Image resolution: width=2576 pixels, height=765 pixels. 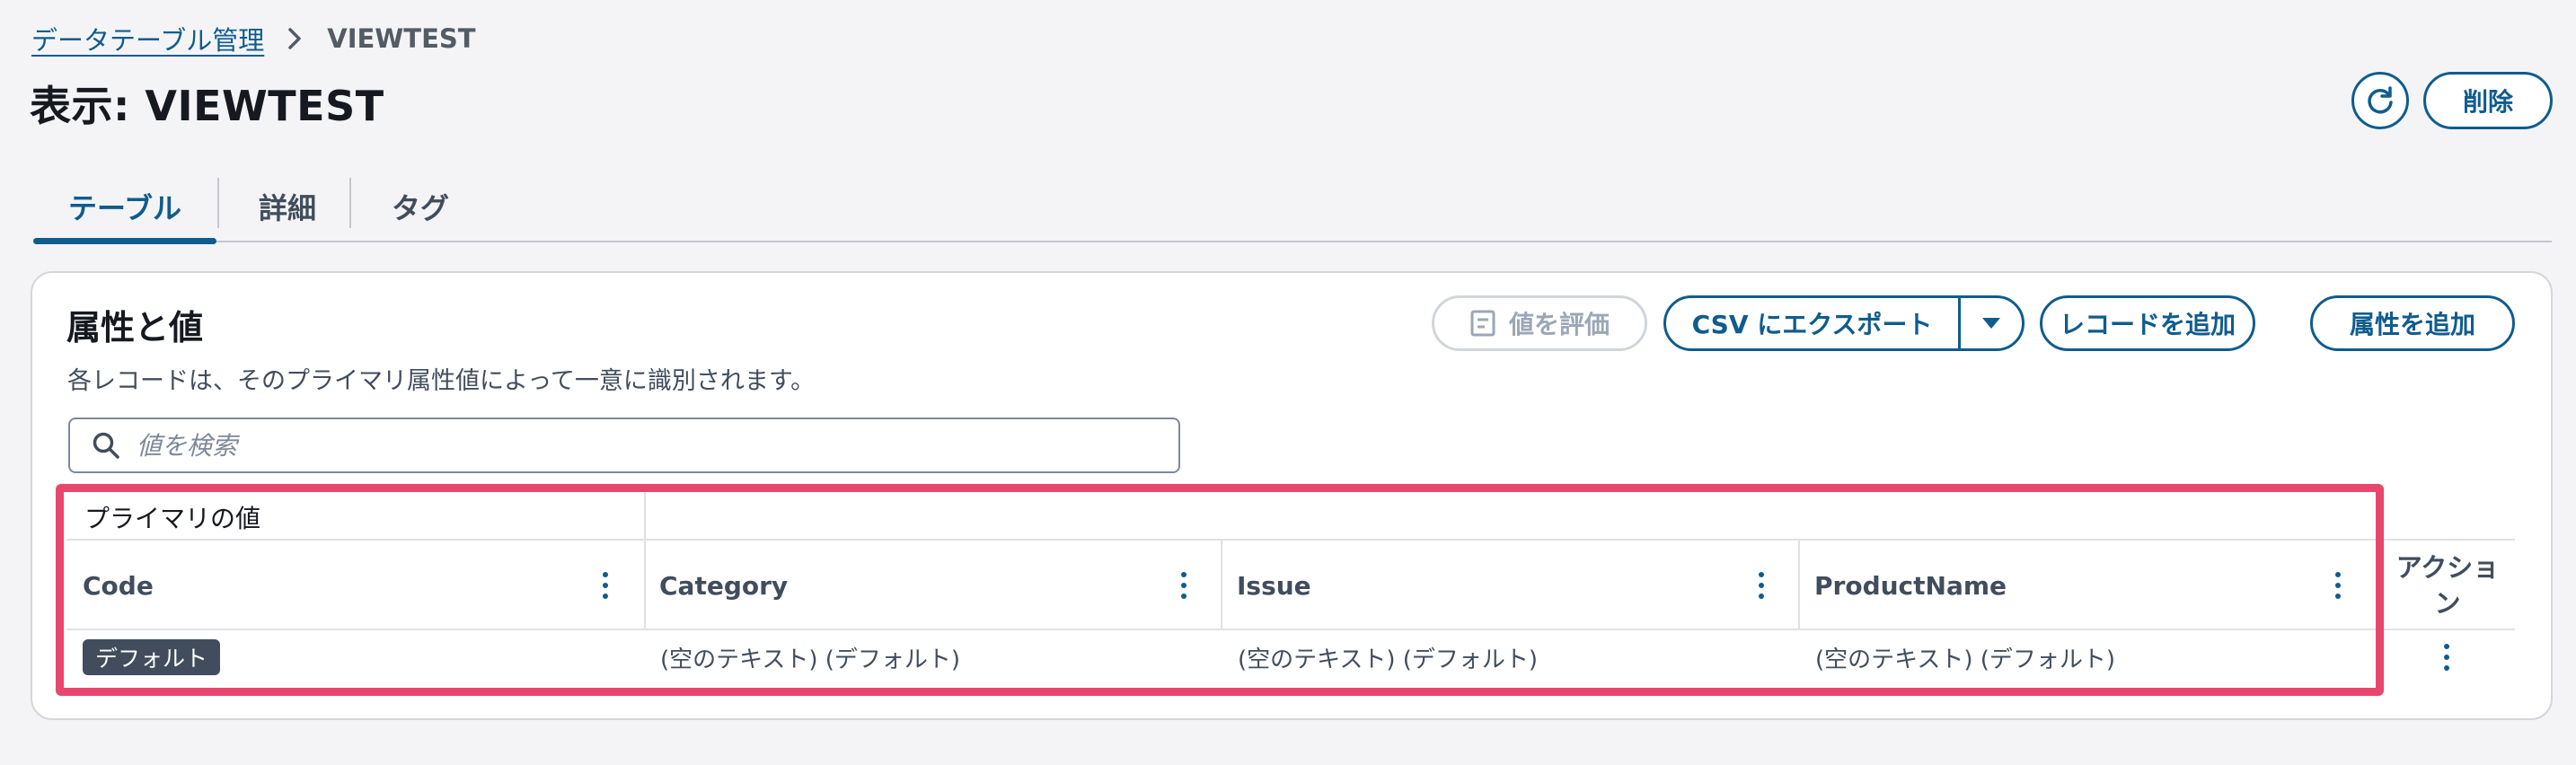 What do you see at coordinates (629, 446) in the screenshot?
I see `search-input` at bounding box center [629, 446].